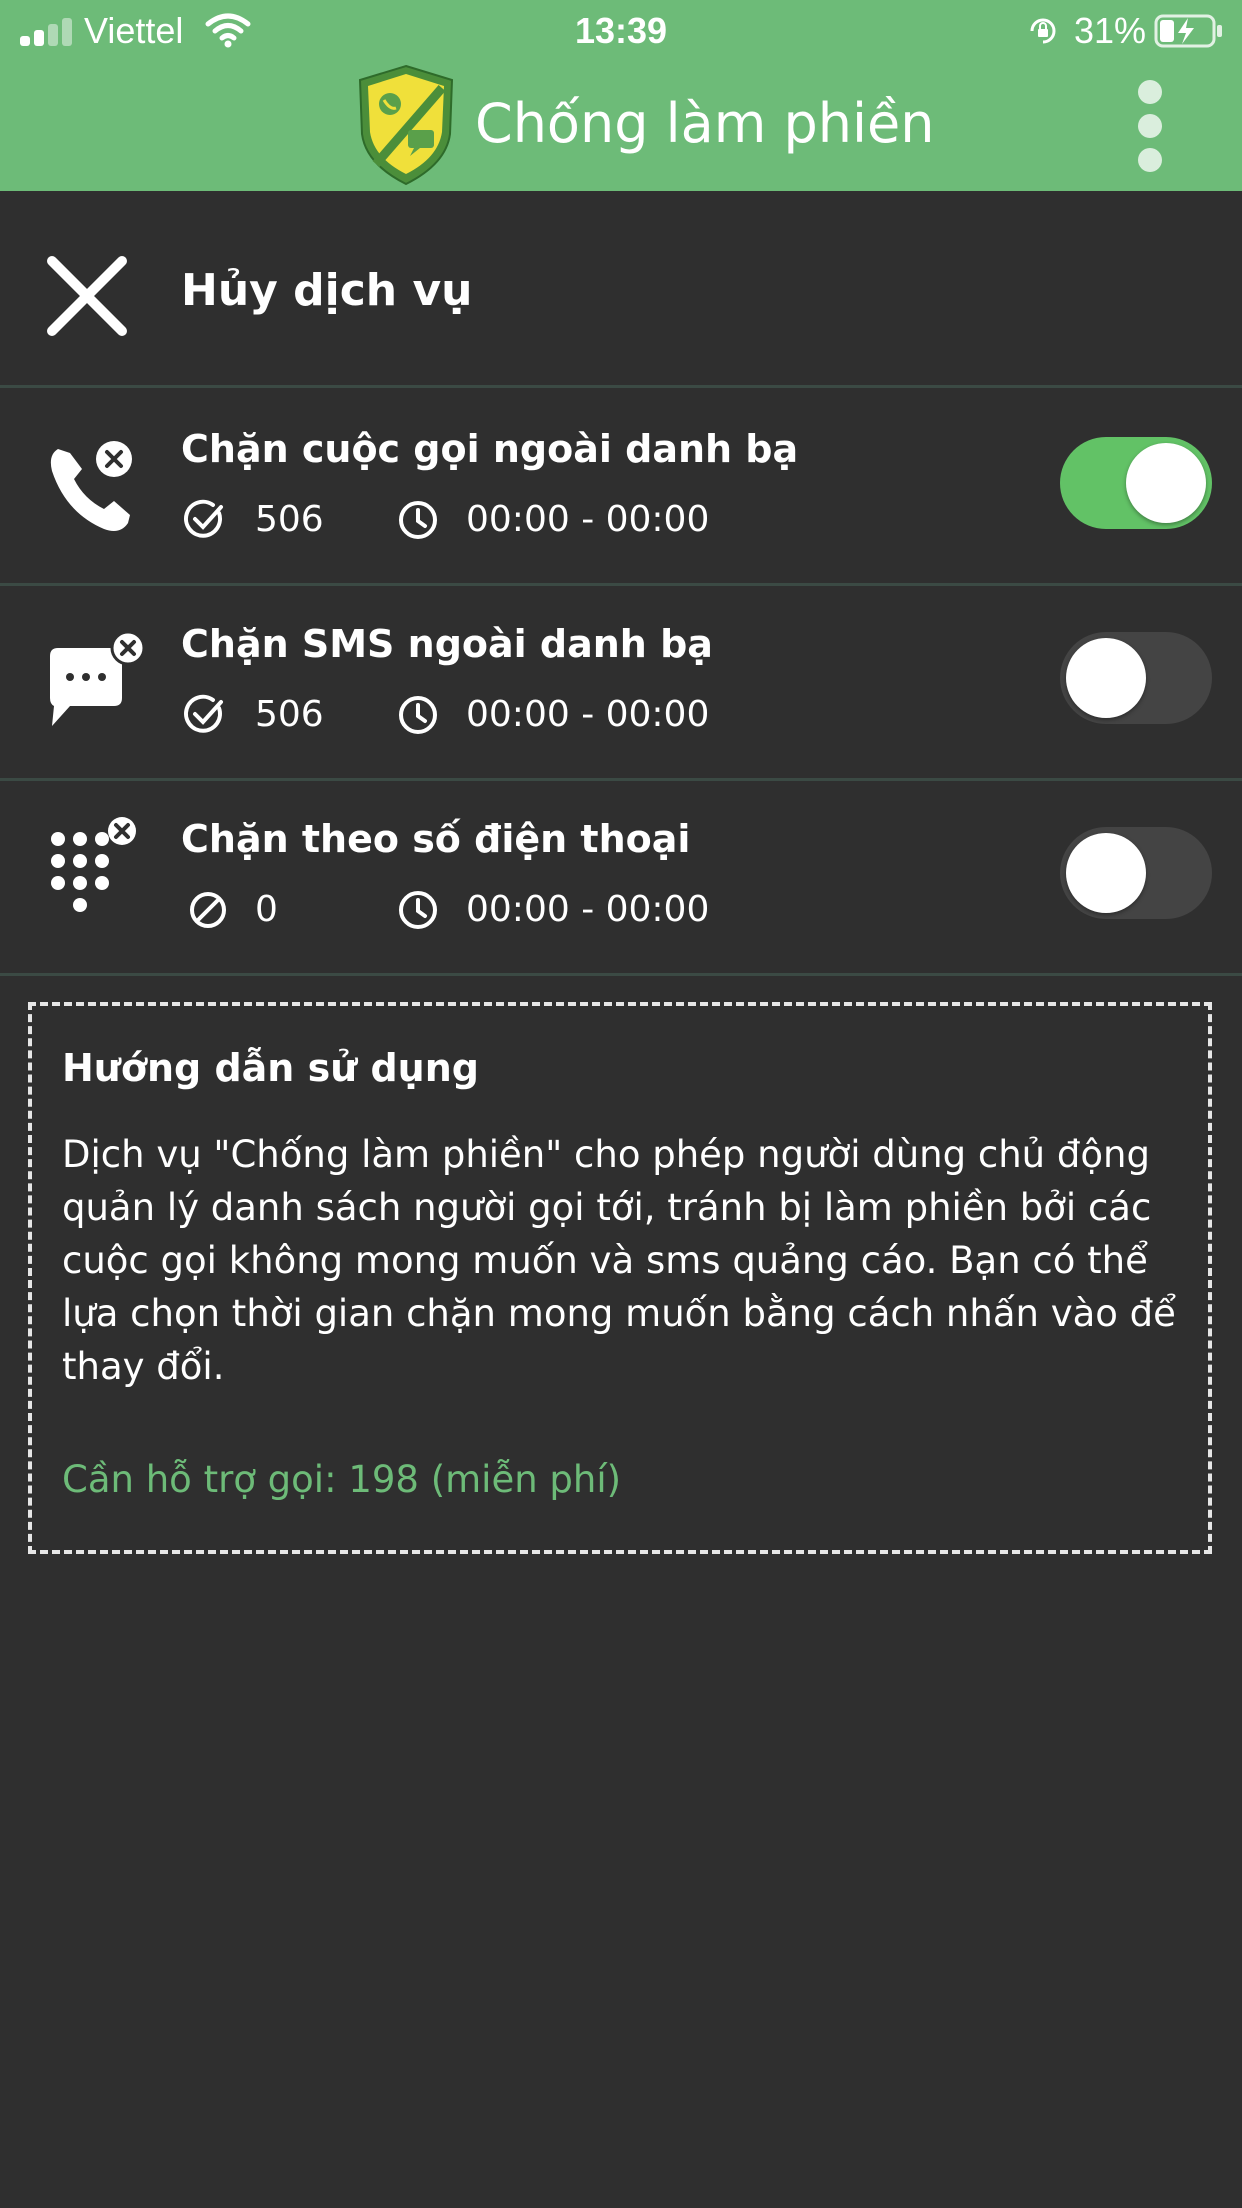 The width and height of the screenshot is (1242, 2208). I want to click on service-title: Chặn cuộc gọi ngoài danh bạ, so click(490, 449).